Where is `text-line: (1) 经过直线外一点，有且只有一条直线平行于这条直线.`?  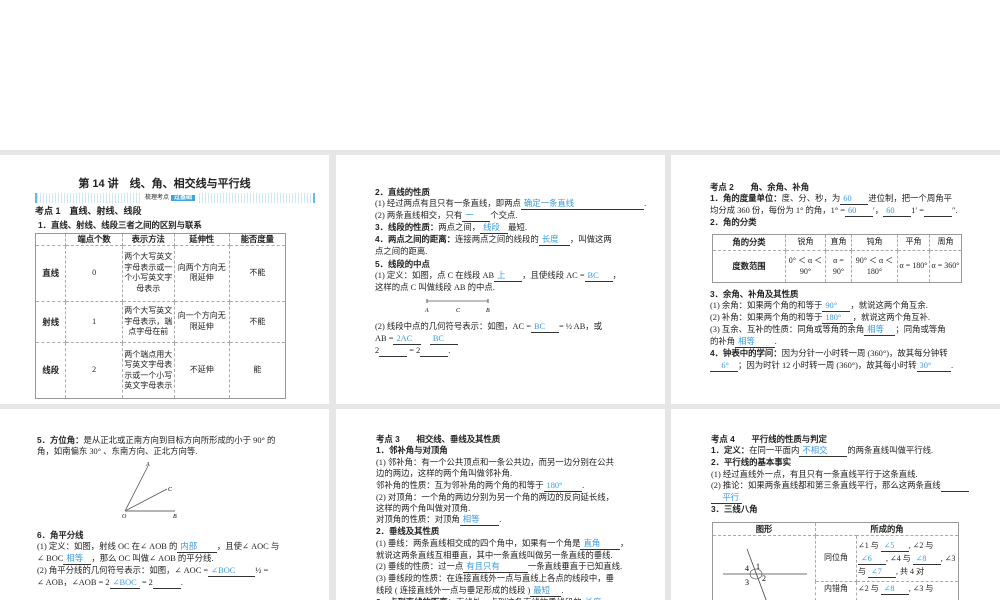
text-line: (1) 经过直线外一点，有且只有一条直线平行于这条直线. is located at coordinates (840, 474).